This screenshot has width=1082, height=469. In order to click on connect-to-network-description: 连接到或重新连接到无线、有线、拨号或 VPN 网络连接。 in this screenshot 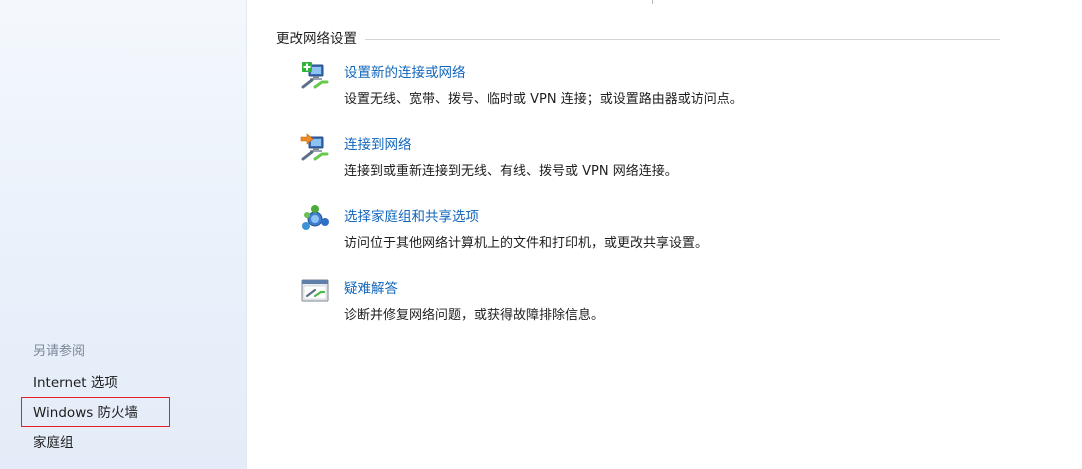, I will do `click(511, 171)`.